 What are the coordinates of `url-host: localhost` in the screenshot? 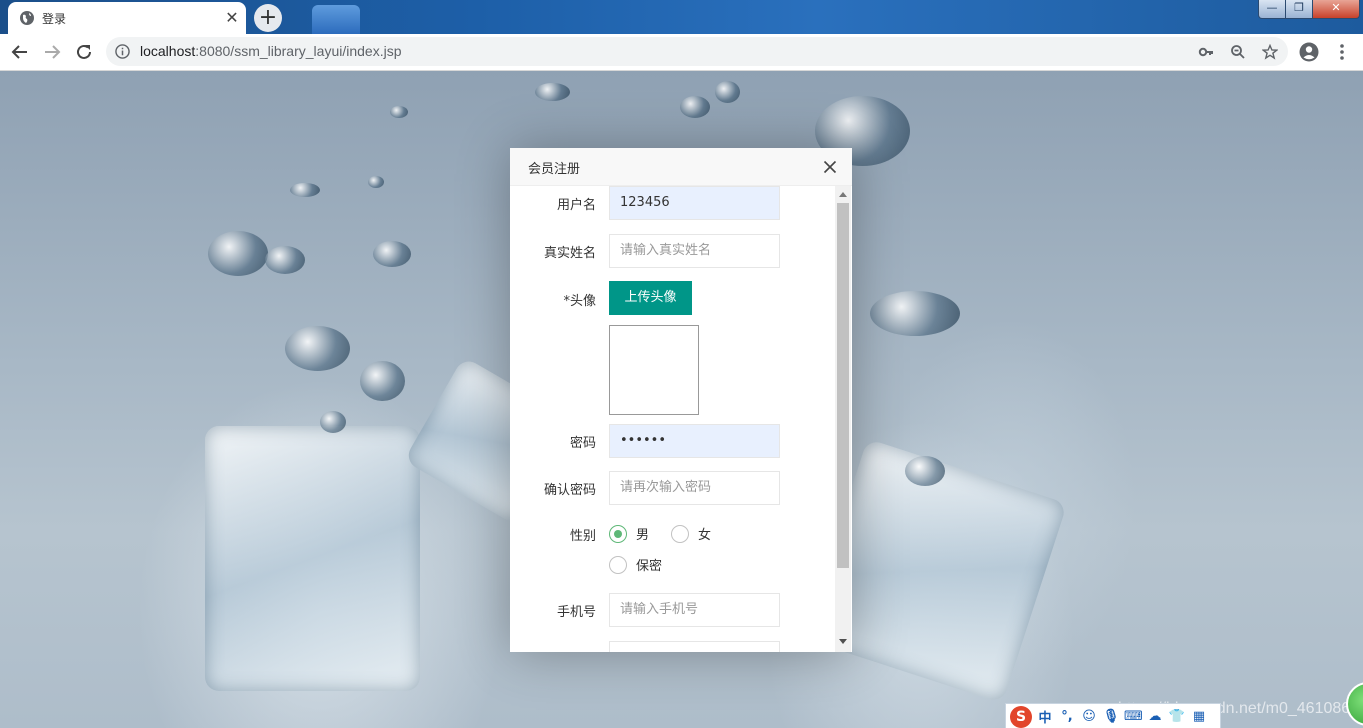 It's located at (168, 51).